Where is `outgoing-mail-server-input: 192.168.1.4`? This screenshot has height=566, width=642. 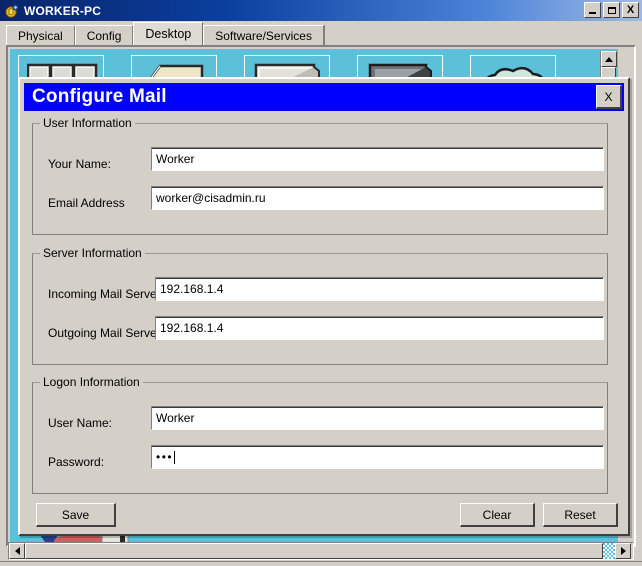 outgoing-mail-server-input: 192.168.1.4 is located at coordinates (379, 328).